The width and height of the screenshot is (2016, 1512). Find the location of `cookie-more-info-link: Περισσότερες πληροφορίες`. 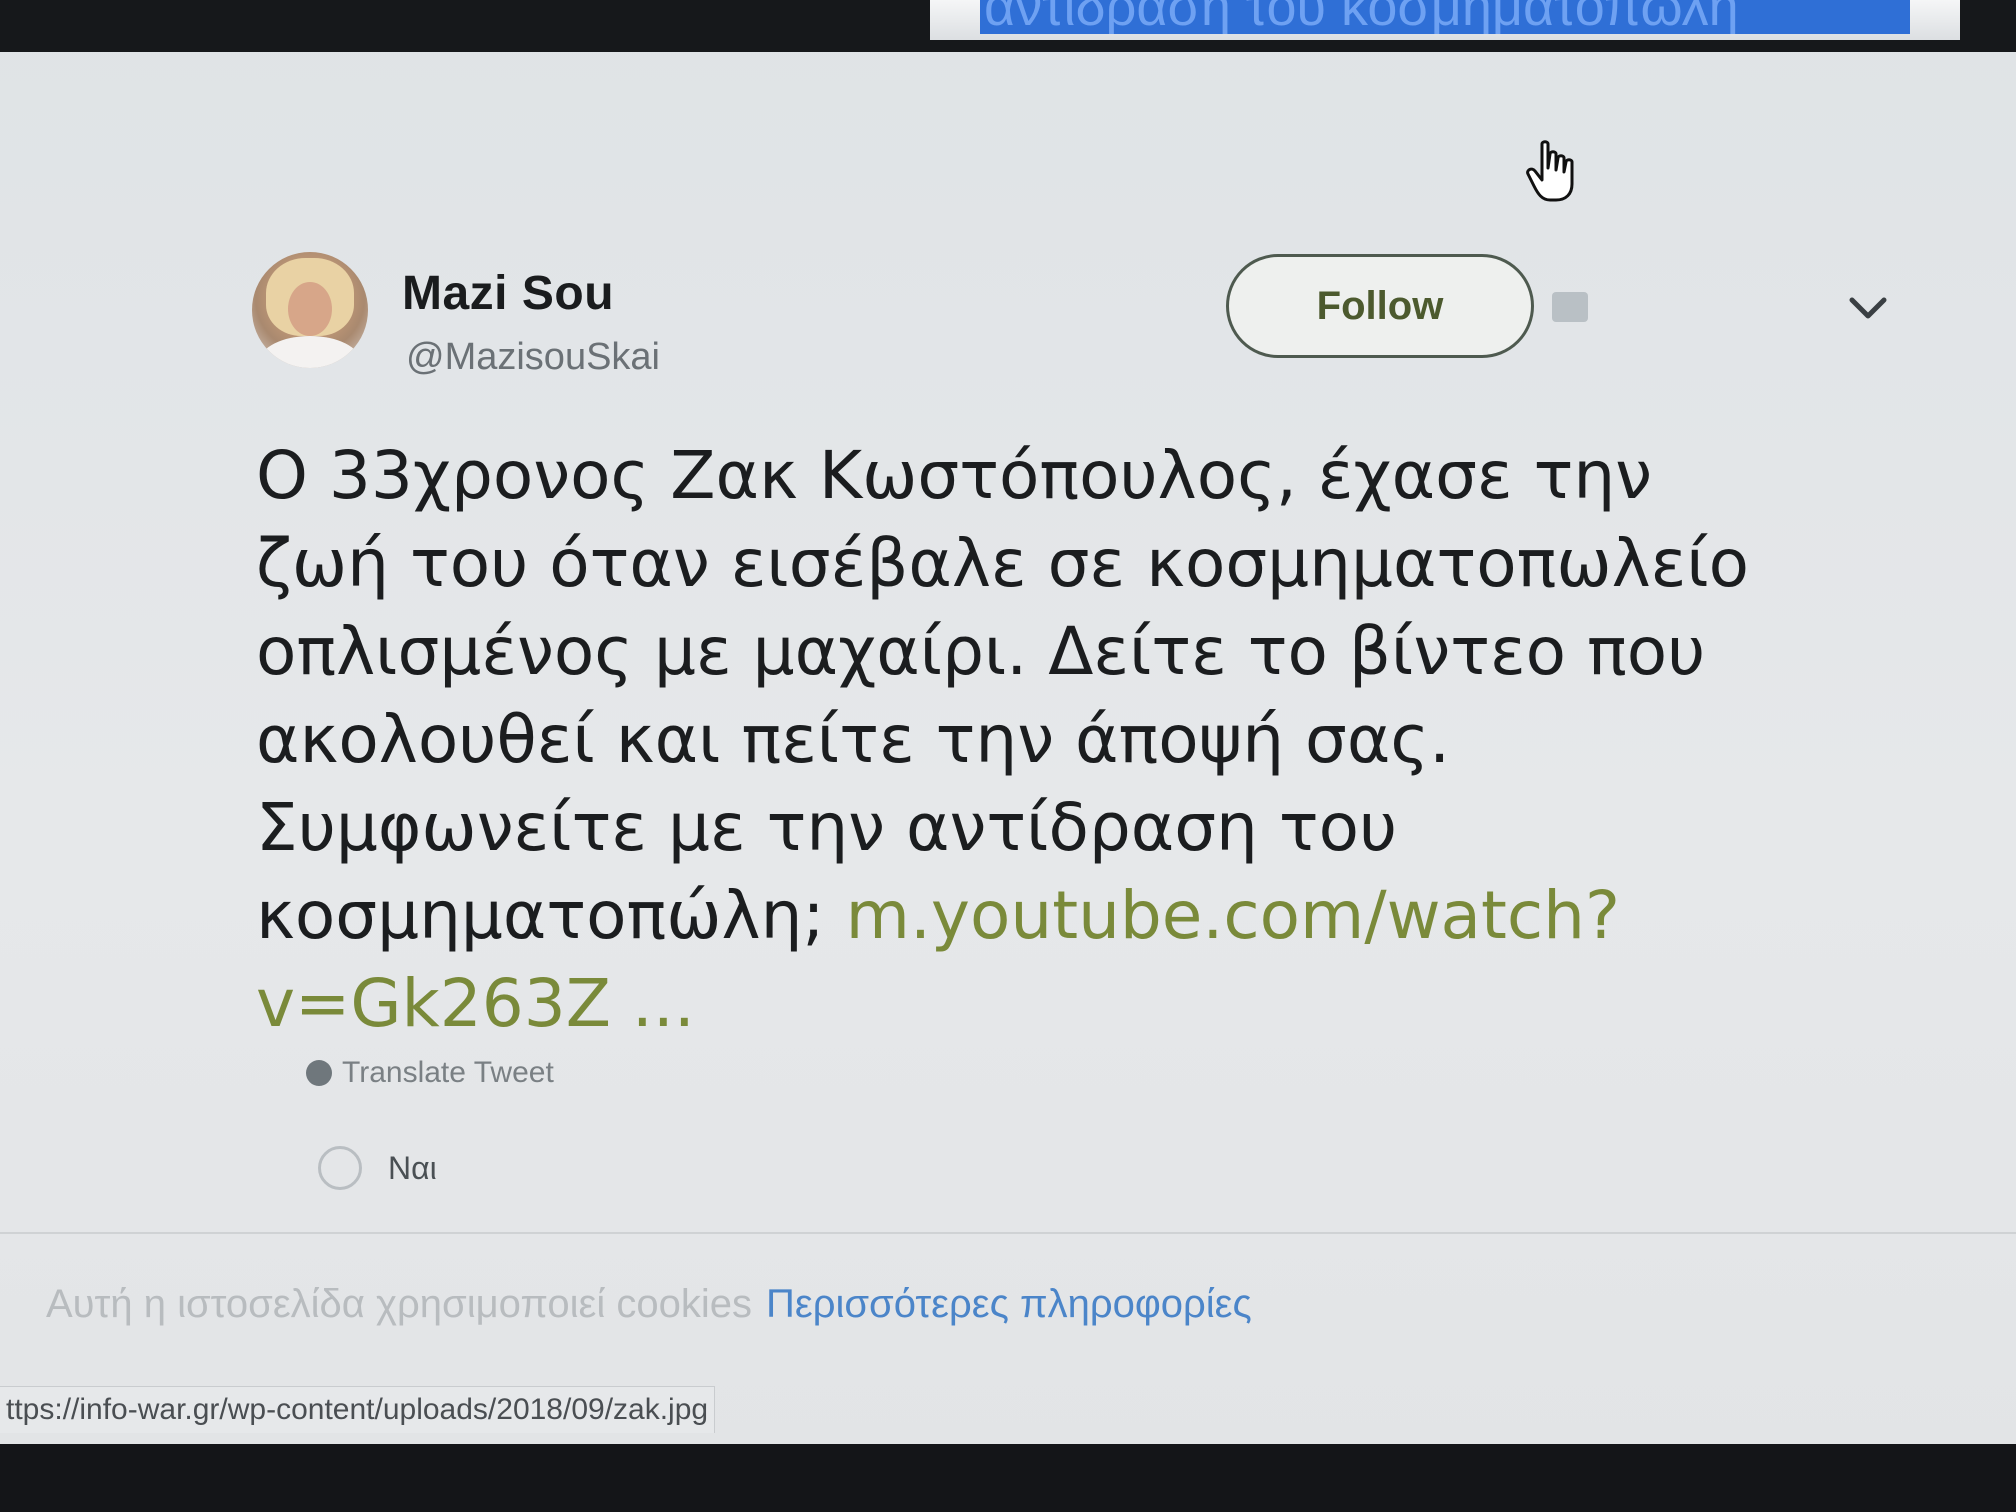

cookie-more-info-link: Περισσότερες πληροφορίες is located at coordinates (1009, 1304).